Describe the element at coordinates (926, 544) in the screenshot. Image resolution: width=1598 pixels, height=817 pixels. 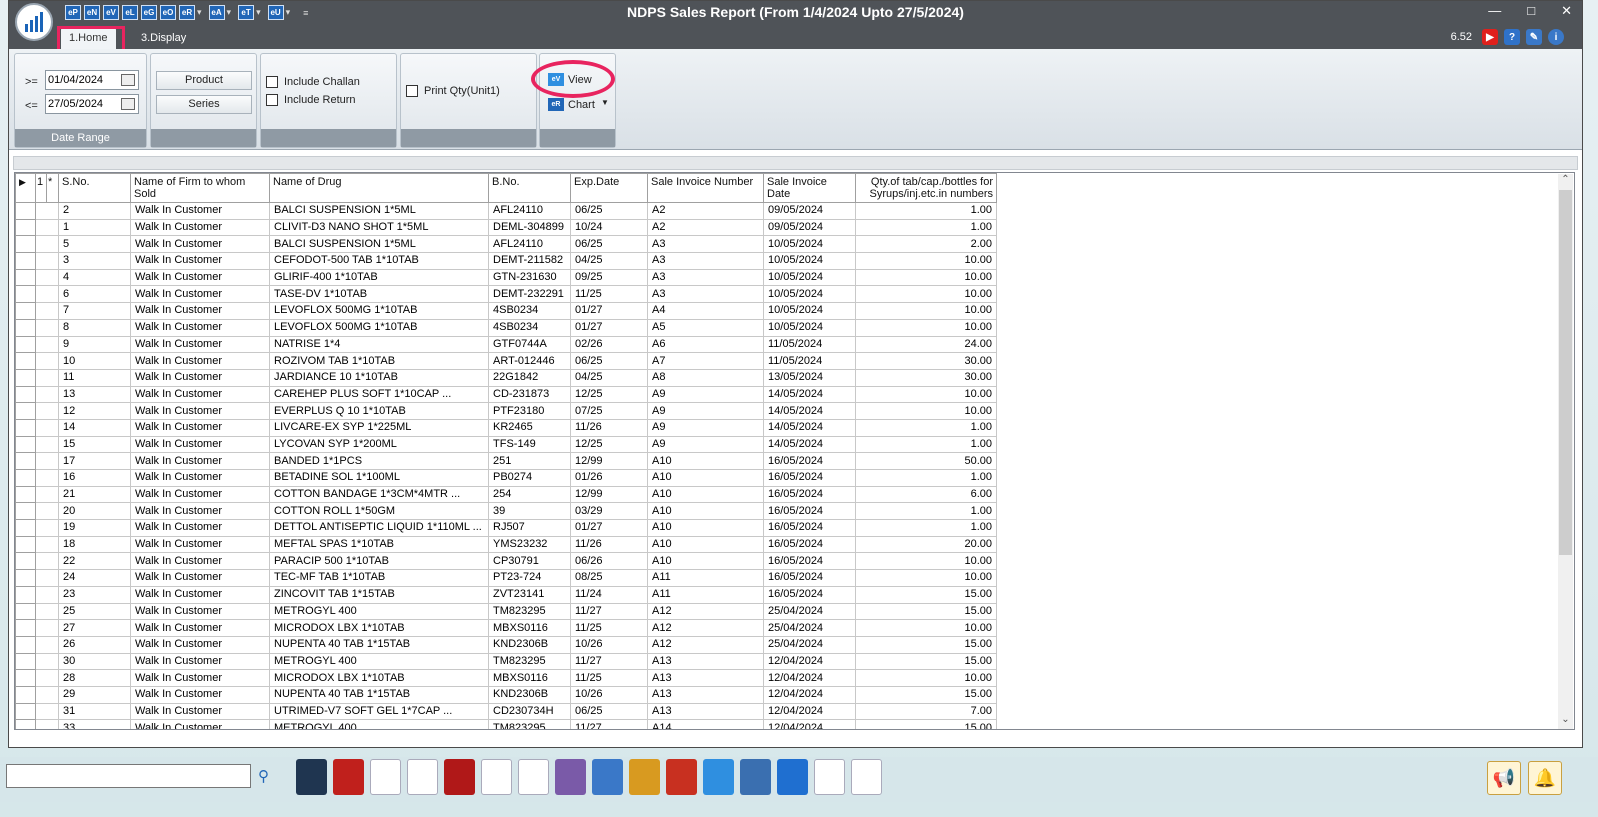
I see `cell-quantity: 20.00` at that location.